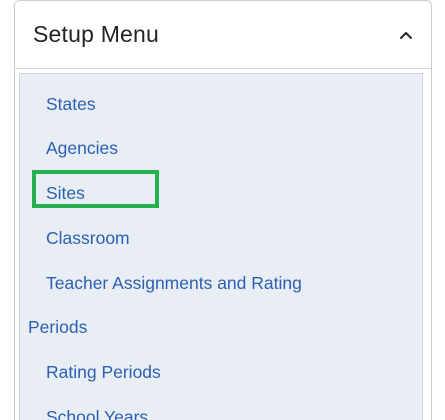  What do you see at coordinates (71, 104) in the screenshot?
I see `menu-item-states: States` at bounding box center [71, 104].